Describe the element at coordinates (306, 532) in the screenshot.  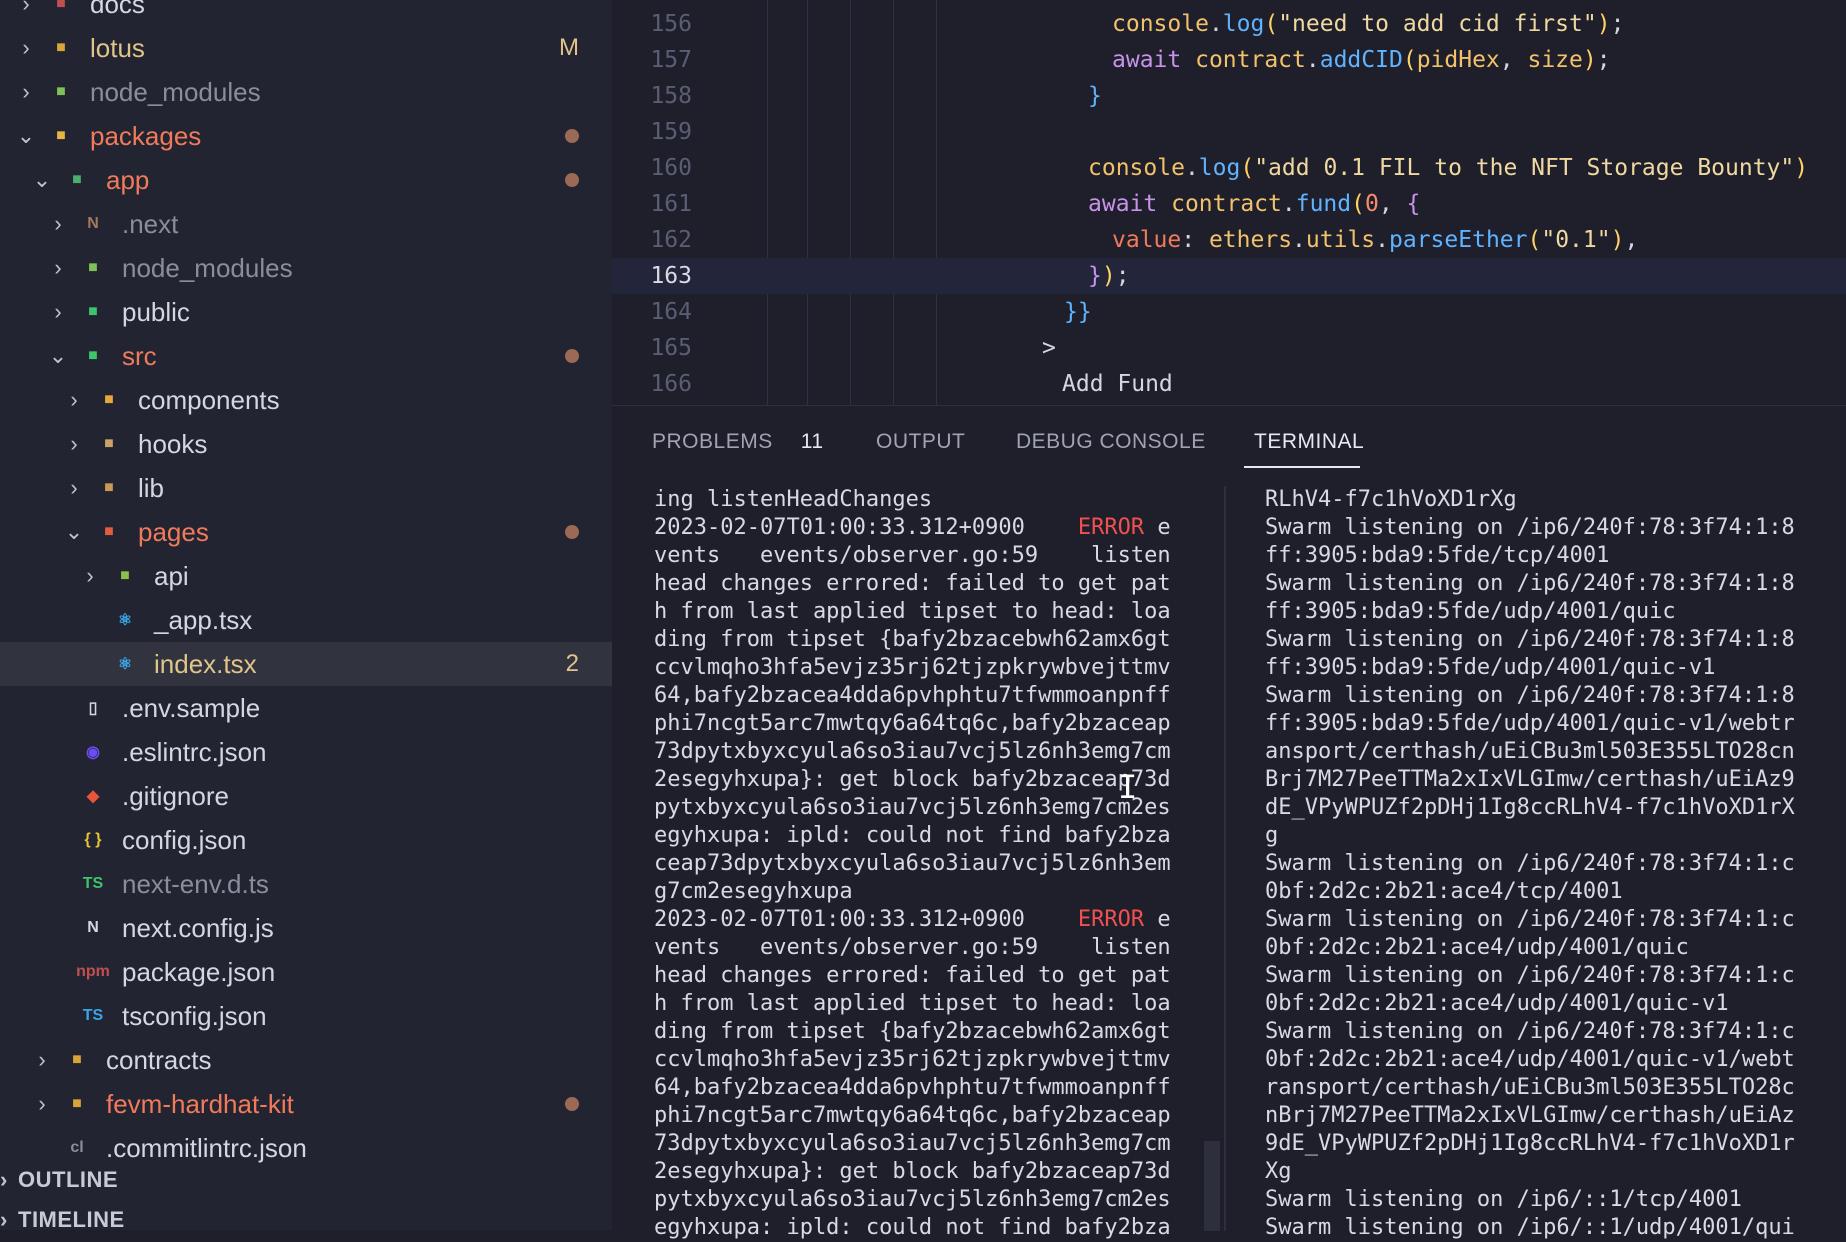
I see `tree-item: ⌄ ■ pages` at that location.